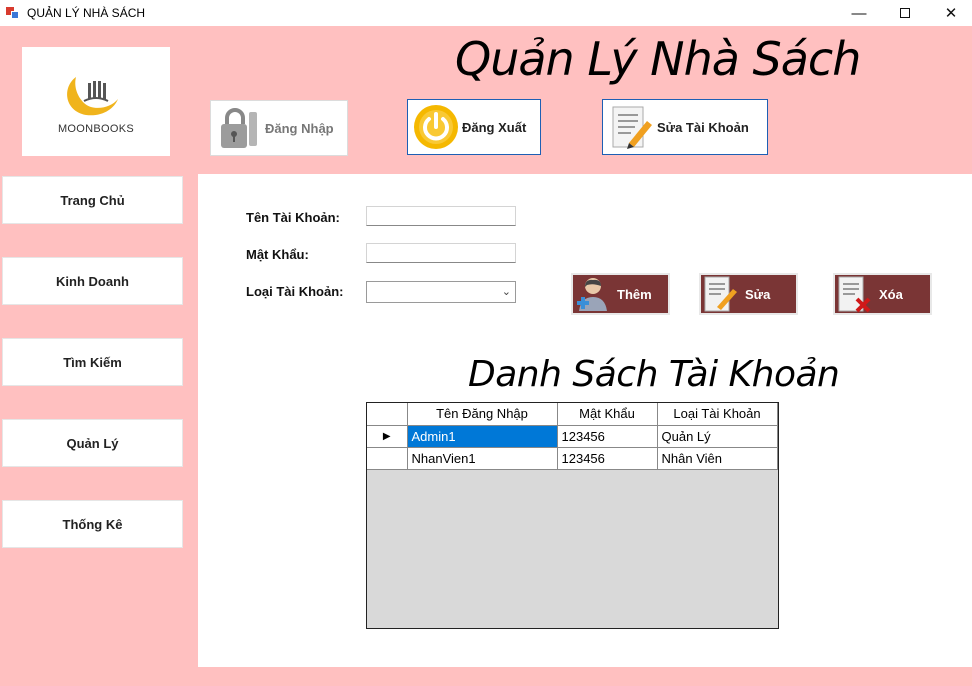  I want to click on edit-account-label: Sửa Tài Khoản, so click(703, 127).